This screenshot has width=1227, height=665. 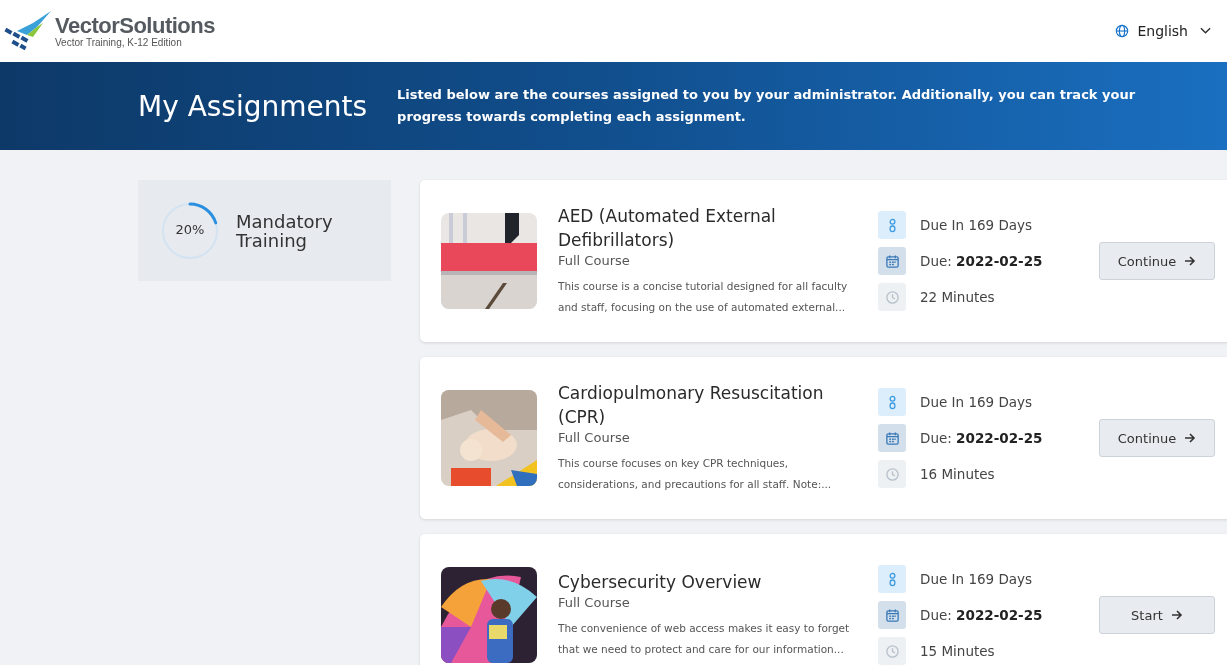 I want to click on course-title: Cardiopulmonary Resuscitation (CPR), so click(x=708, y=405).